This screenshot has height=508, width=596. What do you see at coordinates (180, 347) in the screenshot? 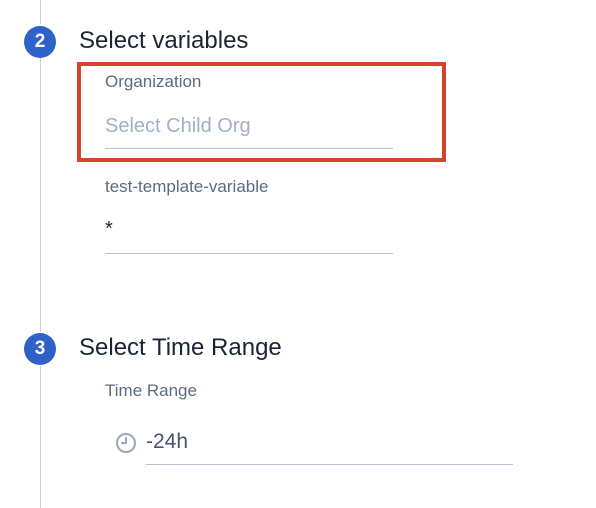
I see `step-title: Select Time Range` at bounding box center [180, 347].